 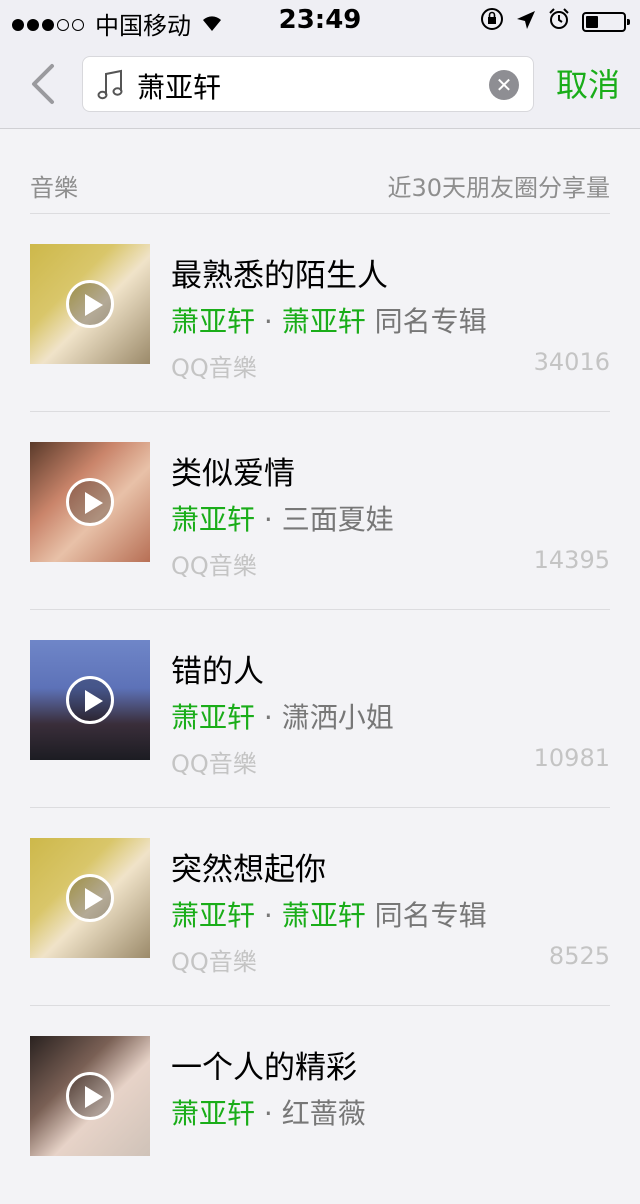 What do you see at coordinates (579, 956) in the screenshot?
I see `share-count: 8525` at bounding box center [579, 956].